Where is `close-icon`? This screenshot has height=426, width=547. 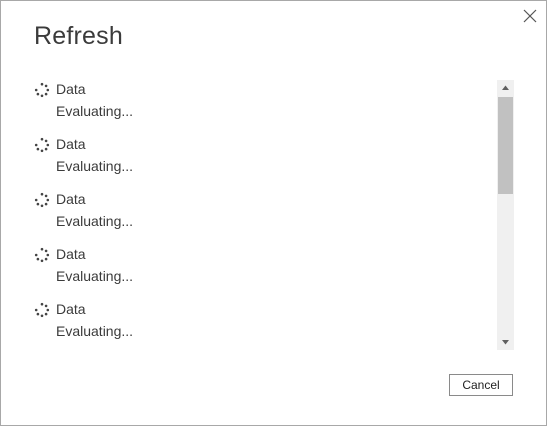
close-icon is located at coordinates (530, 16).